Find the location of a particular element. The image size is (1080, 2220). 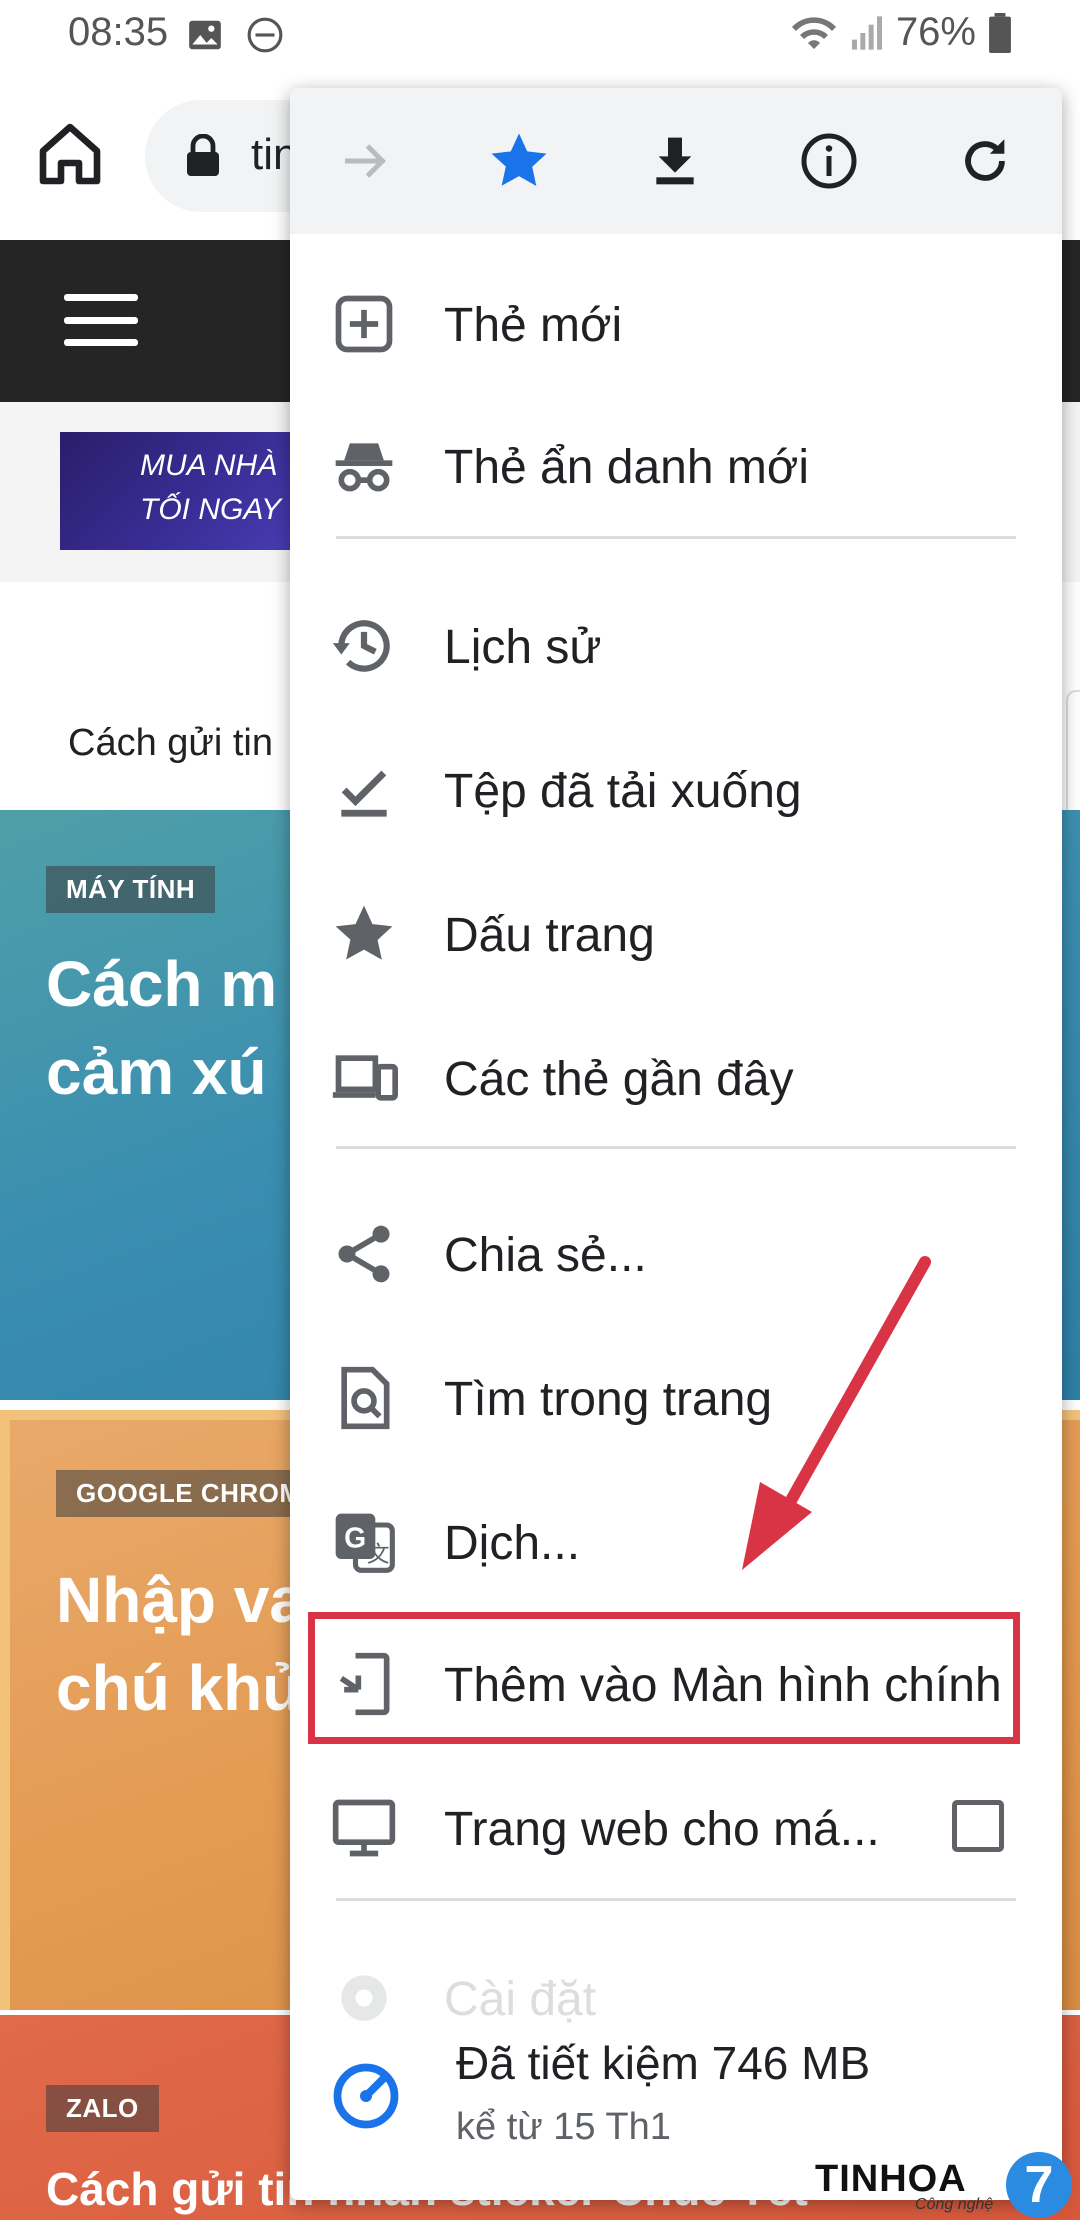

menu-item-incognito: Thẻ ẩn danh mới is located at coordinates (676, 466).